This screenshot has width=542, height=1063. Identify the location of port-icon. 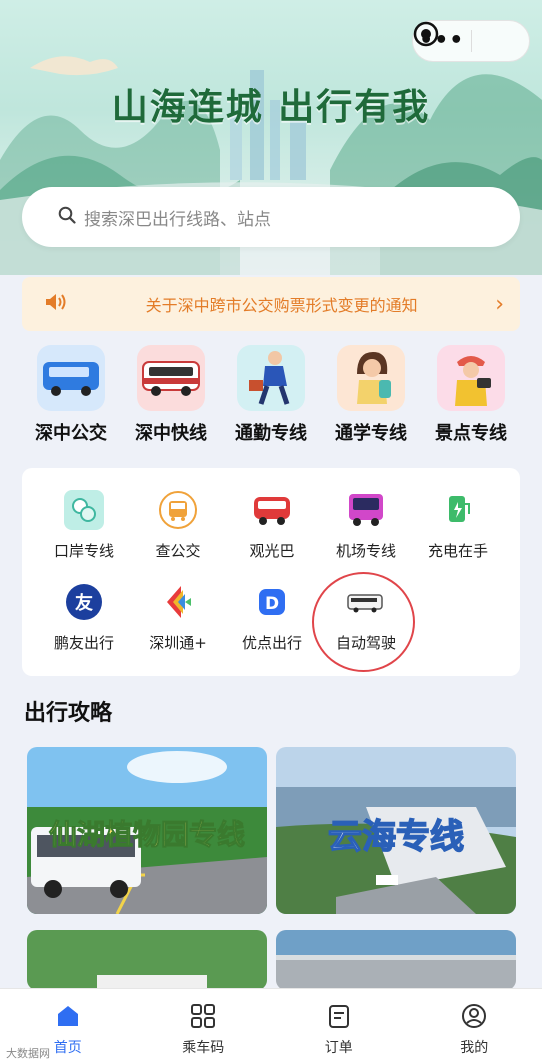
(84, 510).